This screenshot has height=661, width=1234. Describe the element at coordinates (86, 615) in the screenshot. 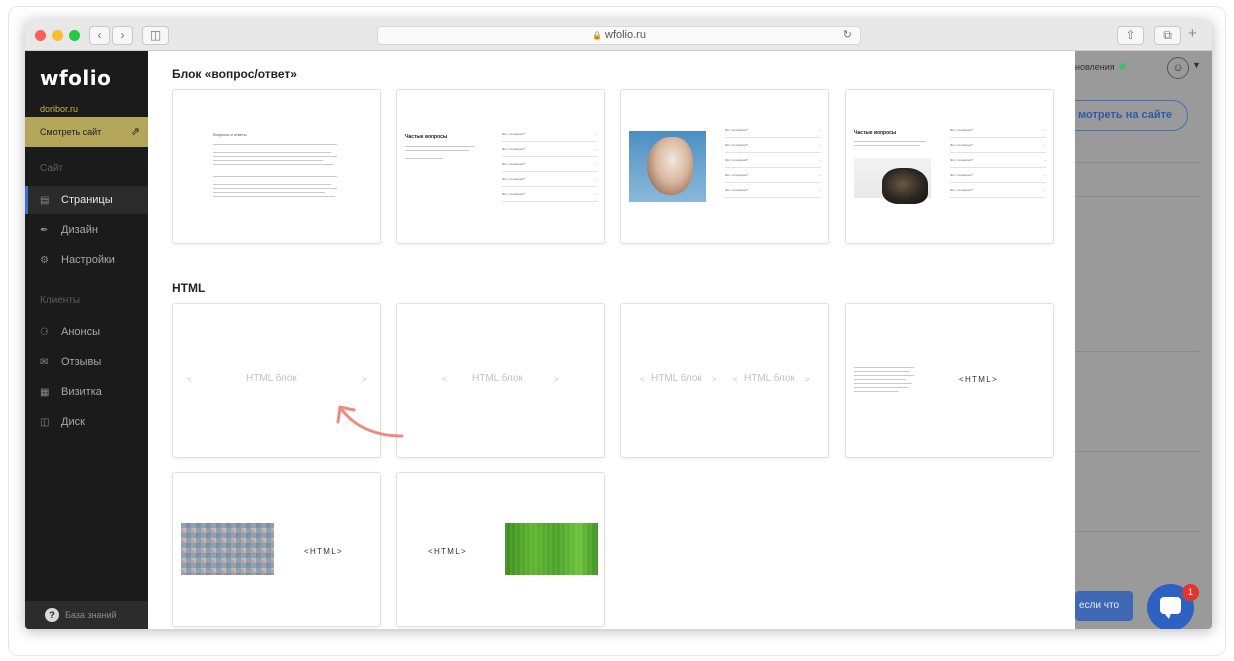

I see `knowledge-base-link: ? База знаний` at that location.